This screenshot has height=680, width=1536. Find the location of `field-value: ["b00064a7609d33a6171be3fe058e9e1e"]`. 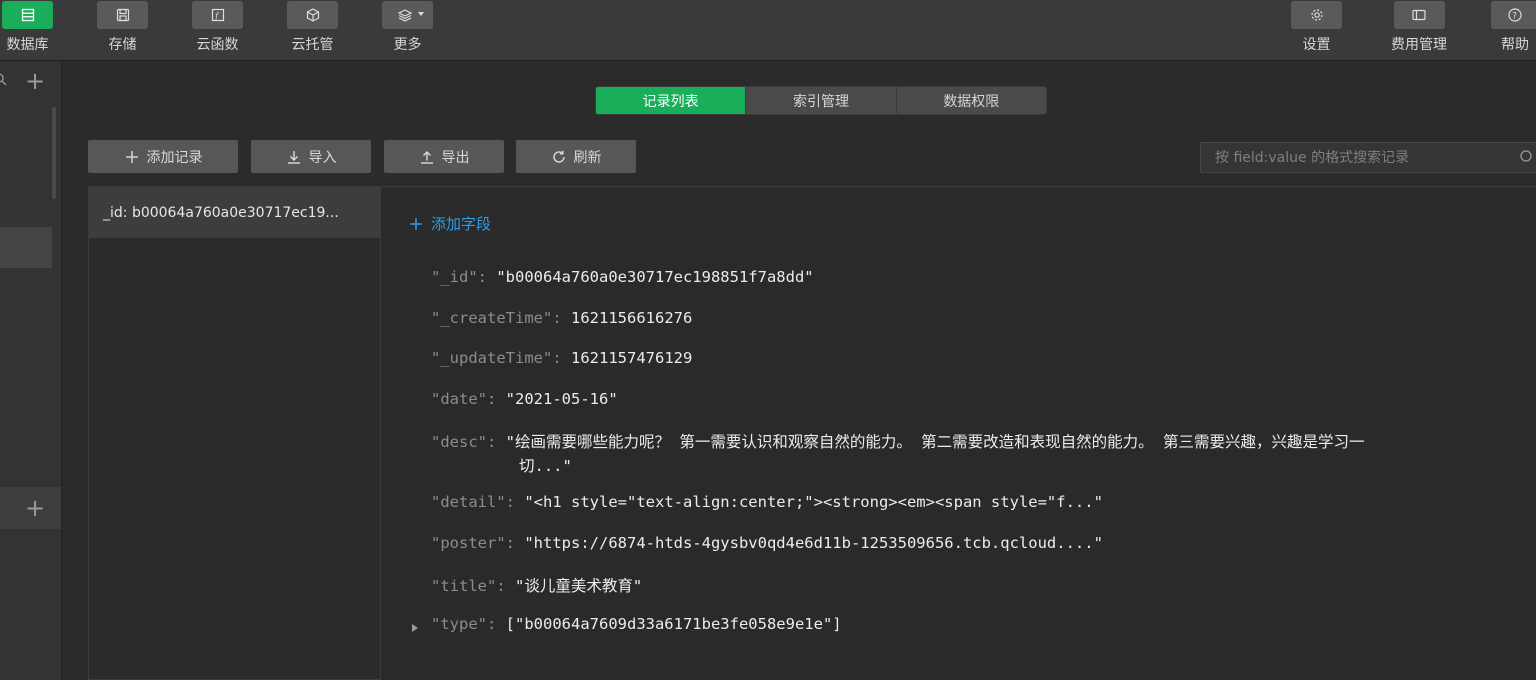

field-value: ["b00064a7609d33a6171be3fe058e9e1e"] is located at coordinates (673, 624).